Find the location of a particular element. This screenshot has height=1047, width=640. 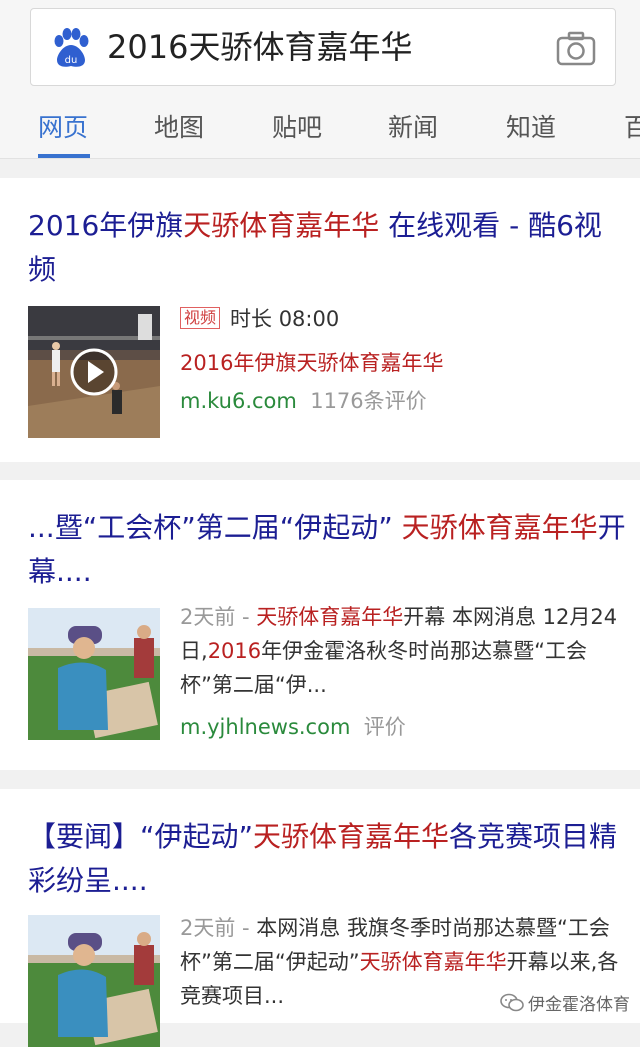

tab-tieba: 贴吧 is located at coordinates (297, 126).